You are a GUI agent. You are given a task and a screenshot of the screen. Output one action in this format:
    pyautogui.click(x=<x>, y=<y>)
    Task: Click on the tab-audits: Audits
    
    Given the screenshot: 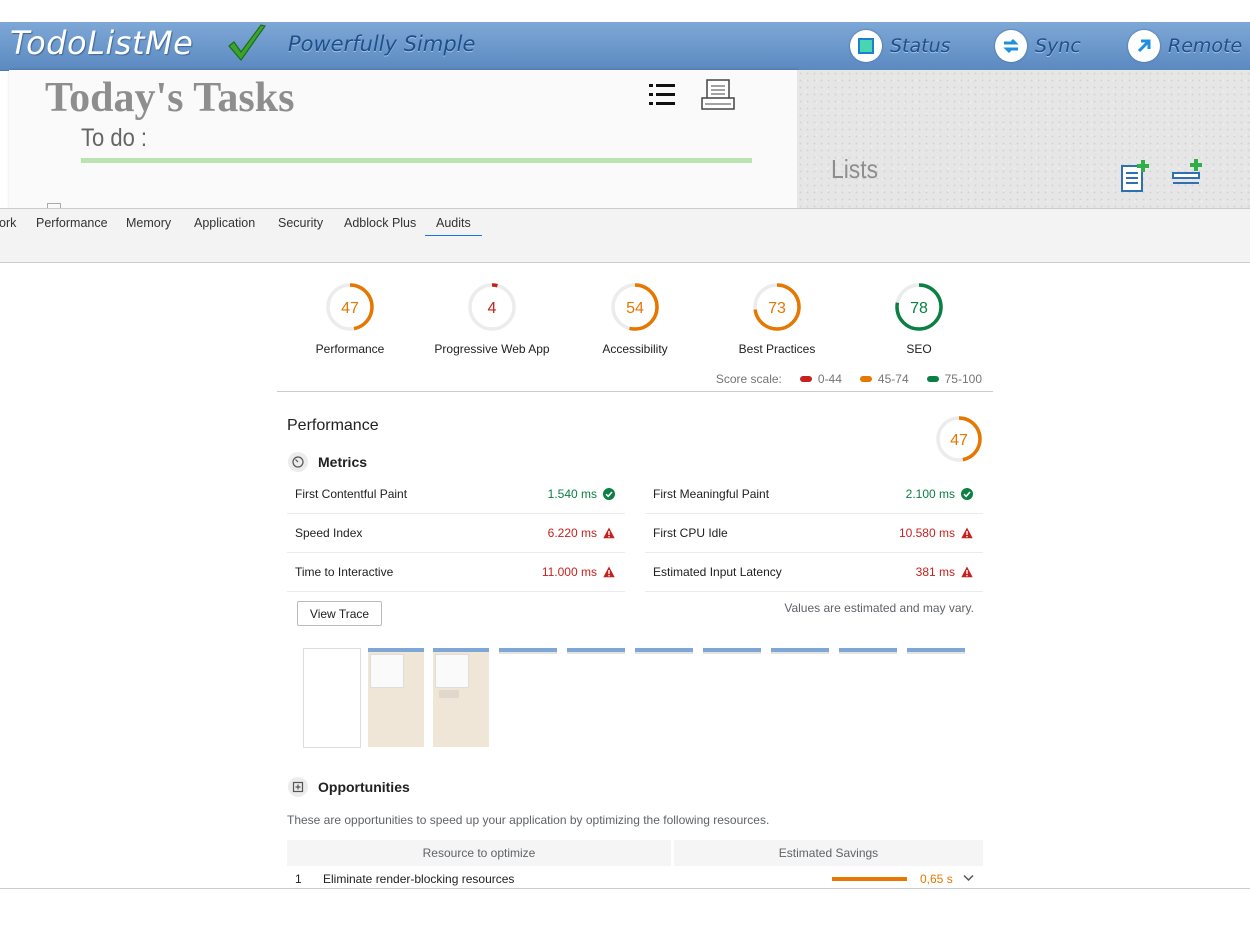 What is the action you would take?
    pyautogui.click(x=453, y=223)
    